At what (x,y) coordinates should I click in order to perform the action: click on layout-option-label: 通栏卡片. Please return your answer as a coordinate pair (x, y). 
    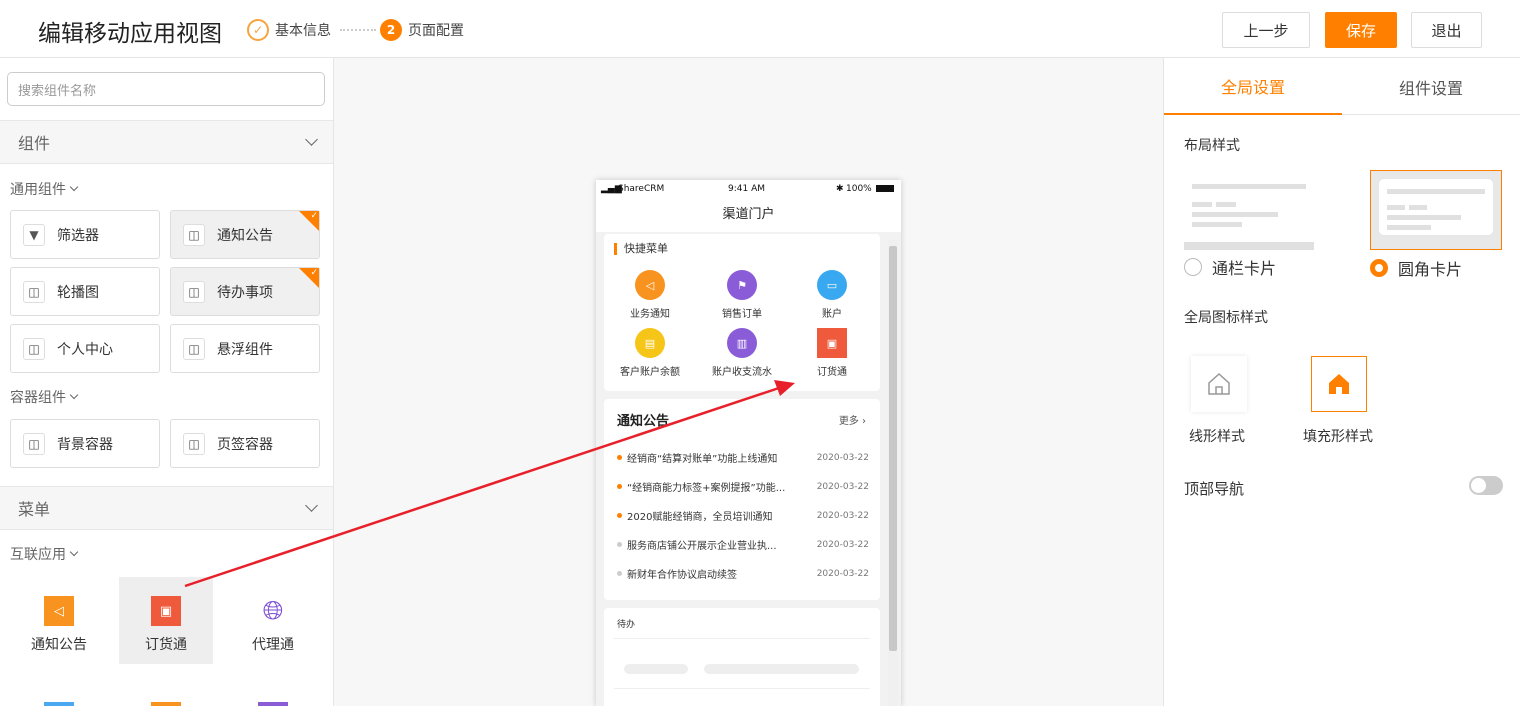
    Looking at the image, I should click on (1244, 268).